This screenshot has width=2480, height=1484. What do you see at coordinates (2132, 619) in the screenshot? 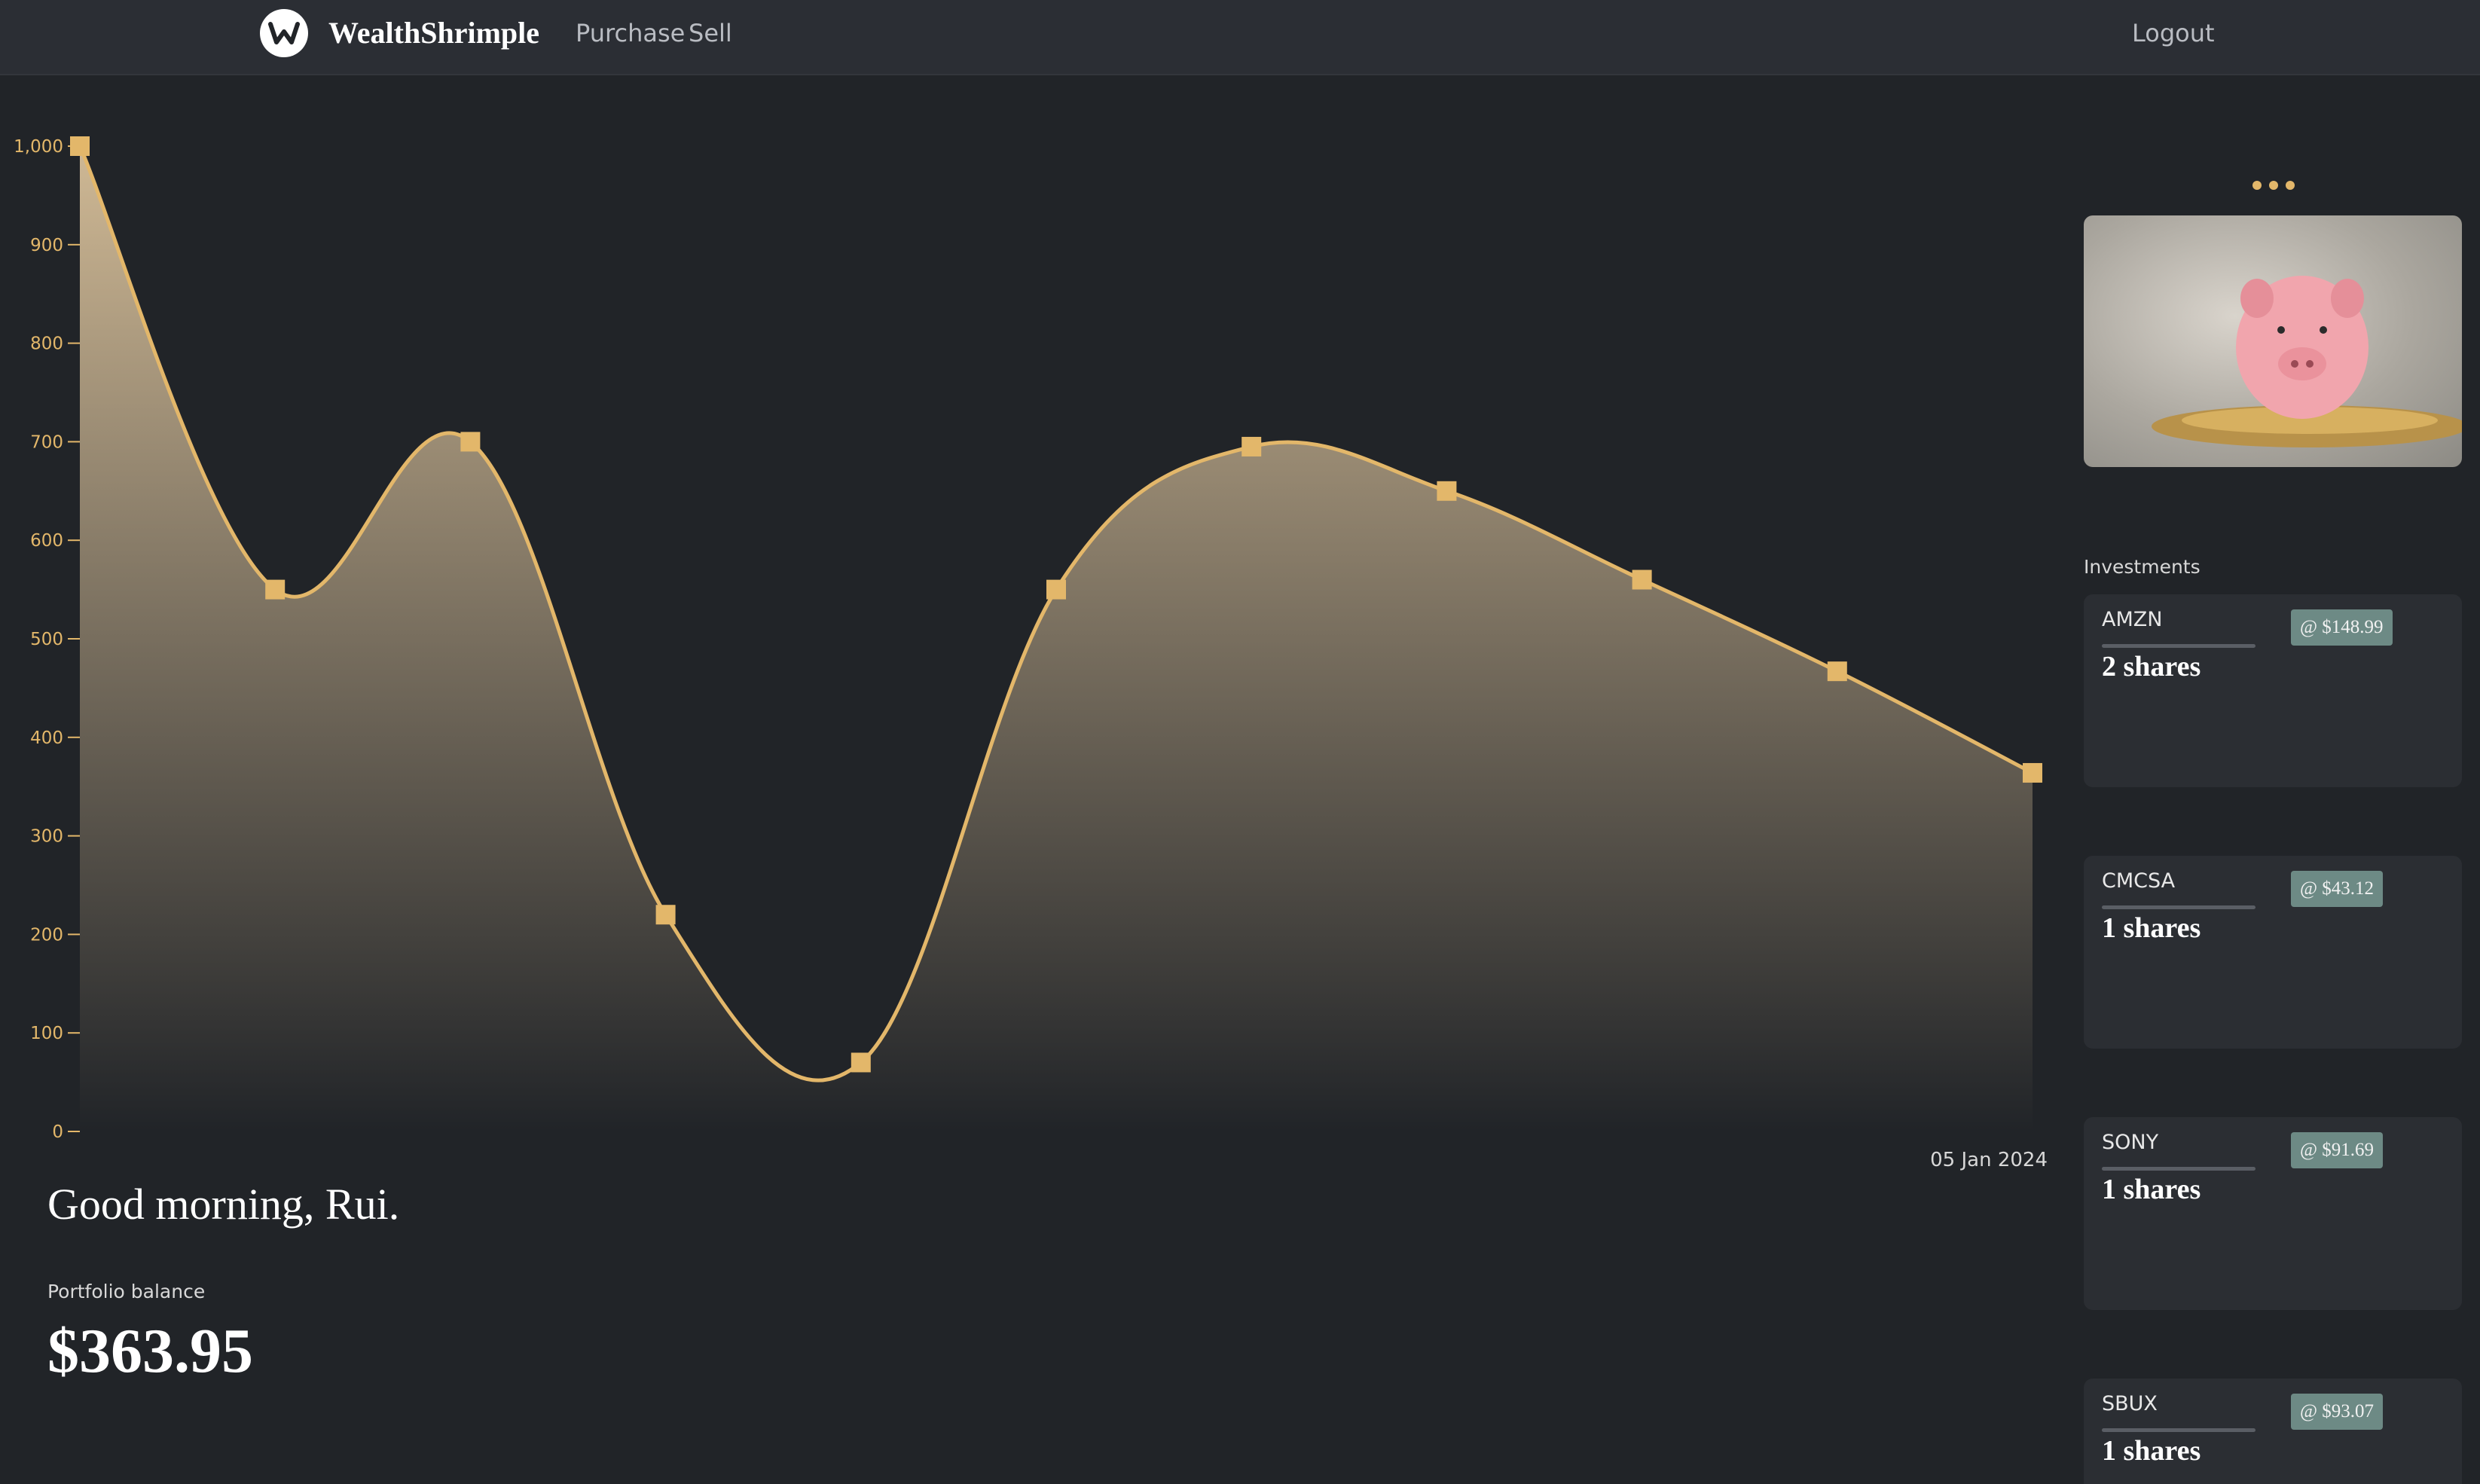
I see `ticker-symbol: AMZN` at bounding box center [2132, 619].